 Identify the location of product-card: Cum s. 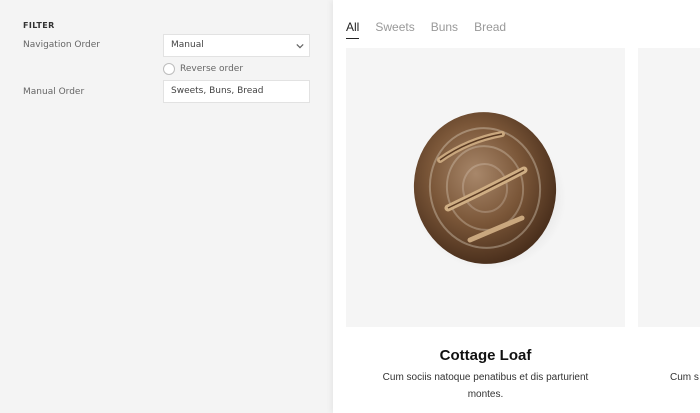
(669, 230).